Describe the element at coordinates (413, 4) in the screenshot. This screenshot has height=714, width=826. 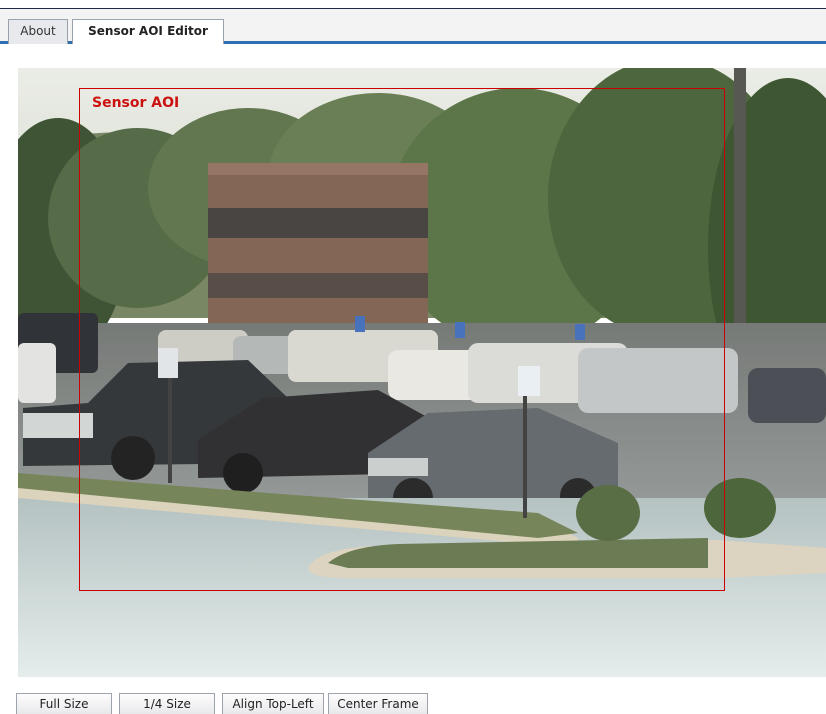
I see `window-top-border` at that location.